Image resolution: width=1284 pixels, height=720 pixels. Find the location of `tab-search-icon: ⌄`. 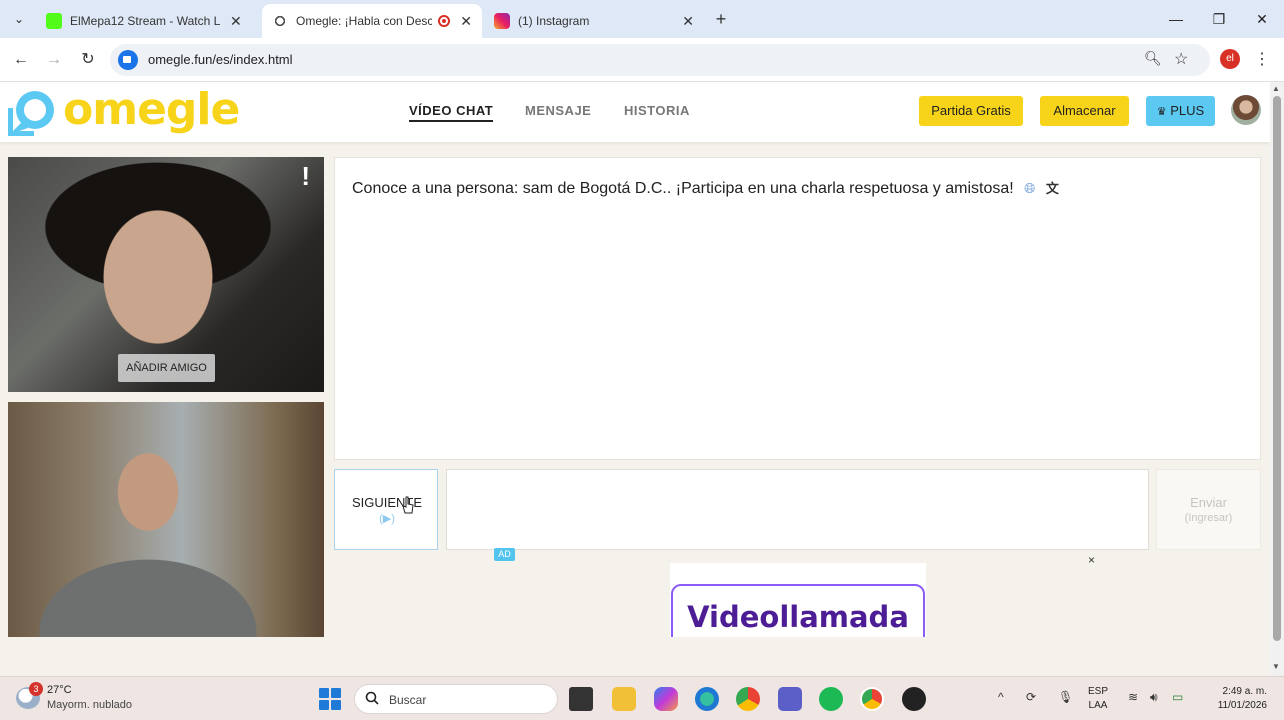

tab-search-icon: ⌄ is located at coordinates (19, 19).